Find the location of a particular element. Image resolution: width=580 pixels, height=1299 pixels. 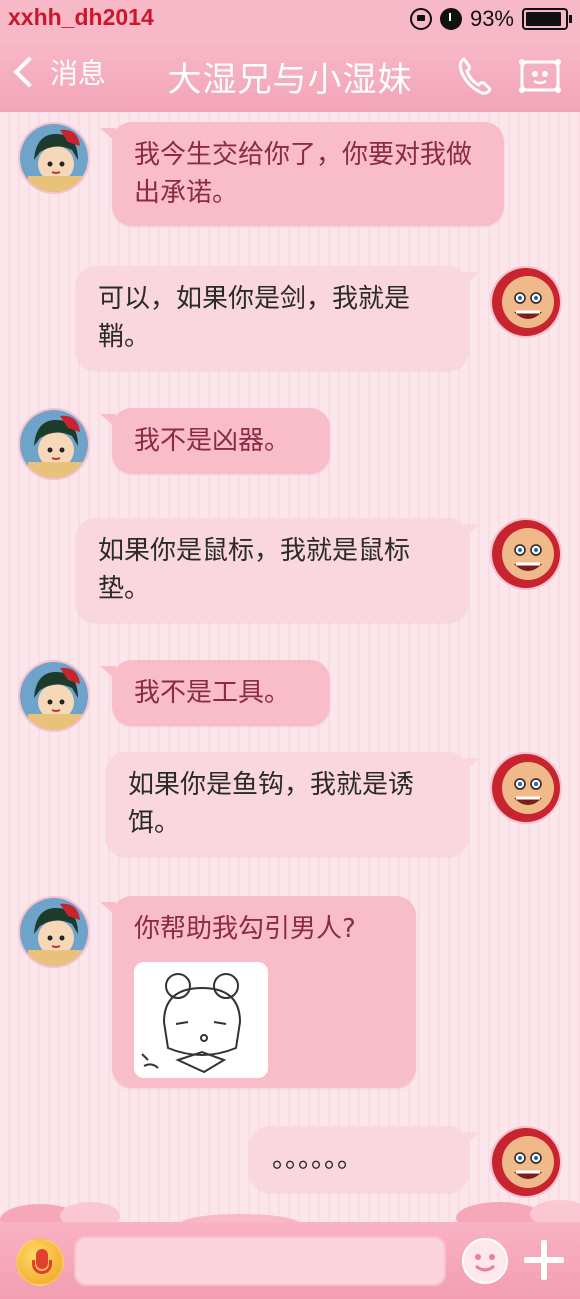

sticker-image is located at coordinates (201, 1020).